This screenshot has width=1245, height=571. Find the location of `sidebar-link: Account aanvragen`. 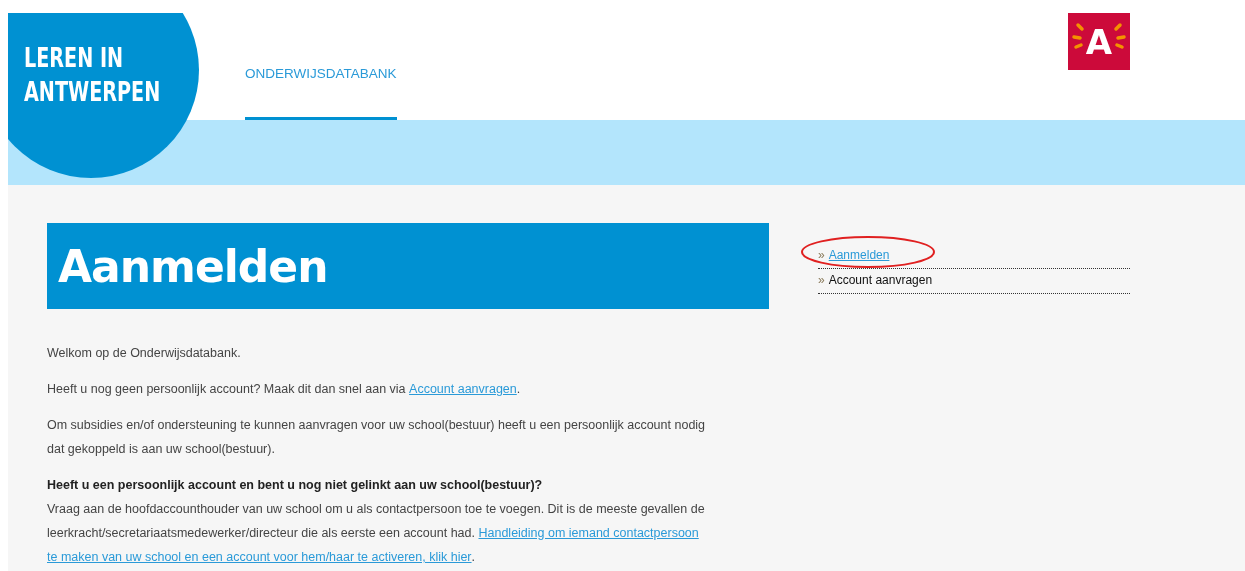

sidebar-link: Account aanvragen is located at coordinates (880, 280).